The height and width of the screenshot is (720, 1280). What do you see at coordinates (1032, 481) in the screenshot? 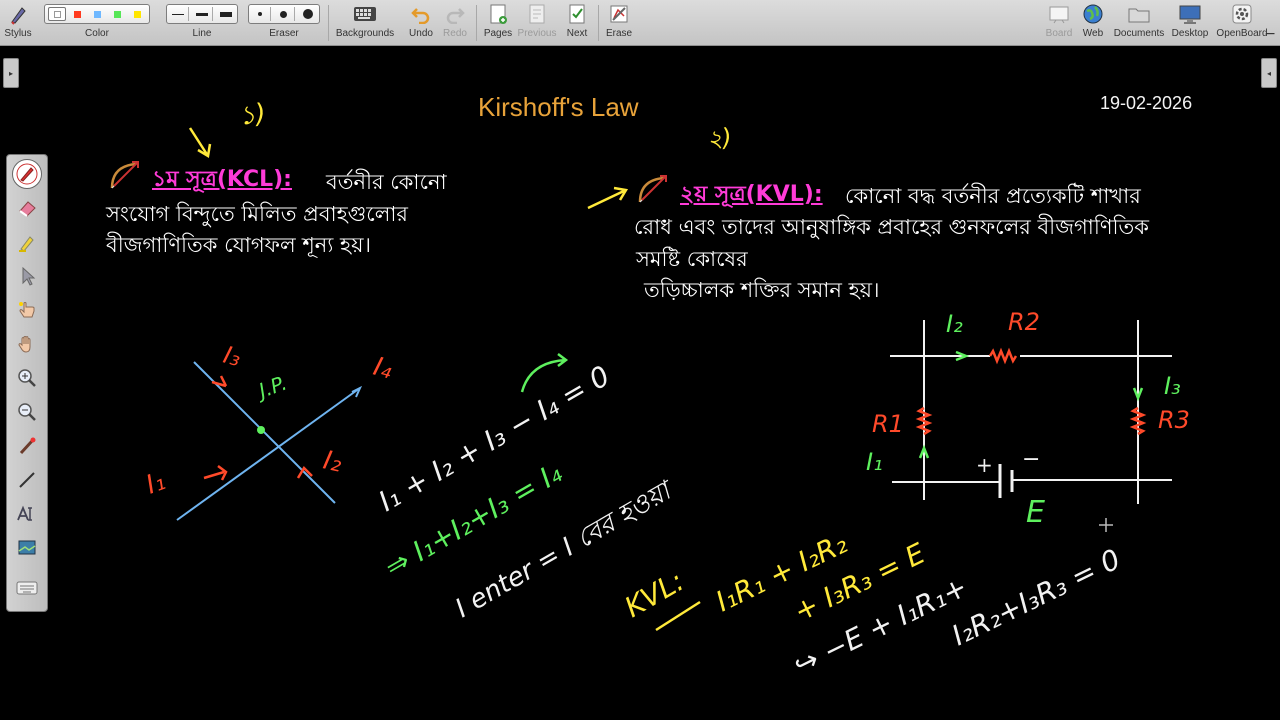
I see `circuit-bottom-wire` at bounding box center [1032, 481].